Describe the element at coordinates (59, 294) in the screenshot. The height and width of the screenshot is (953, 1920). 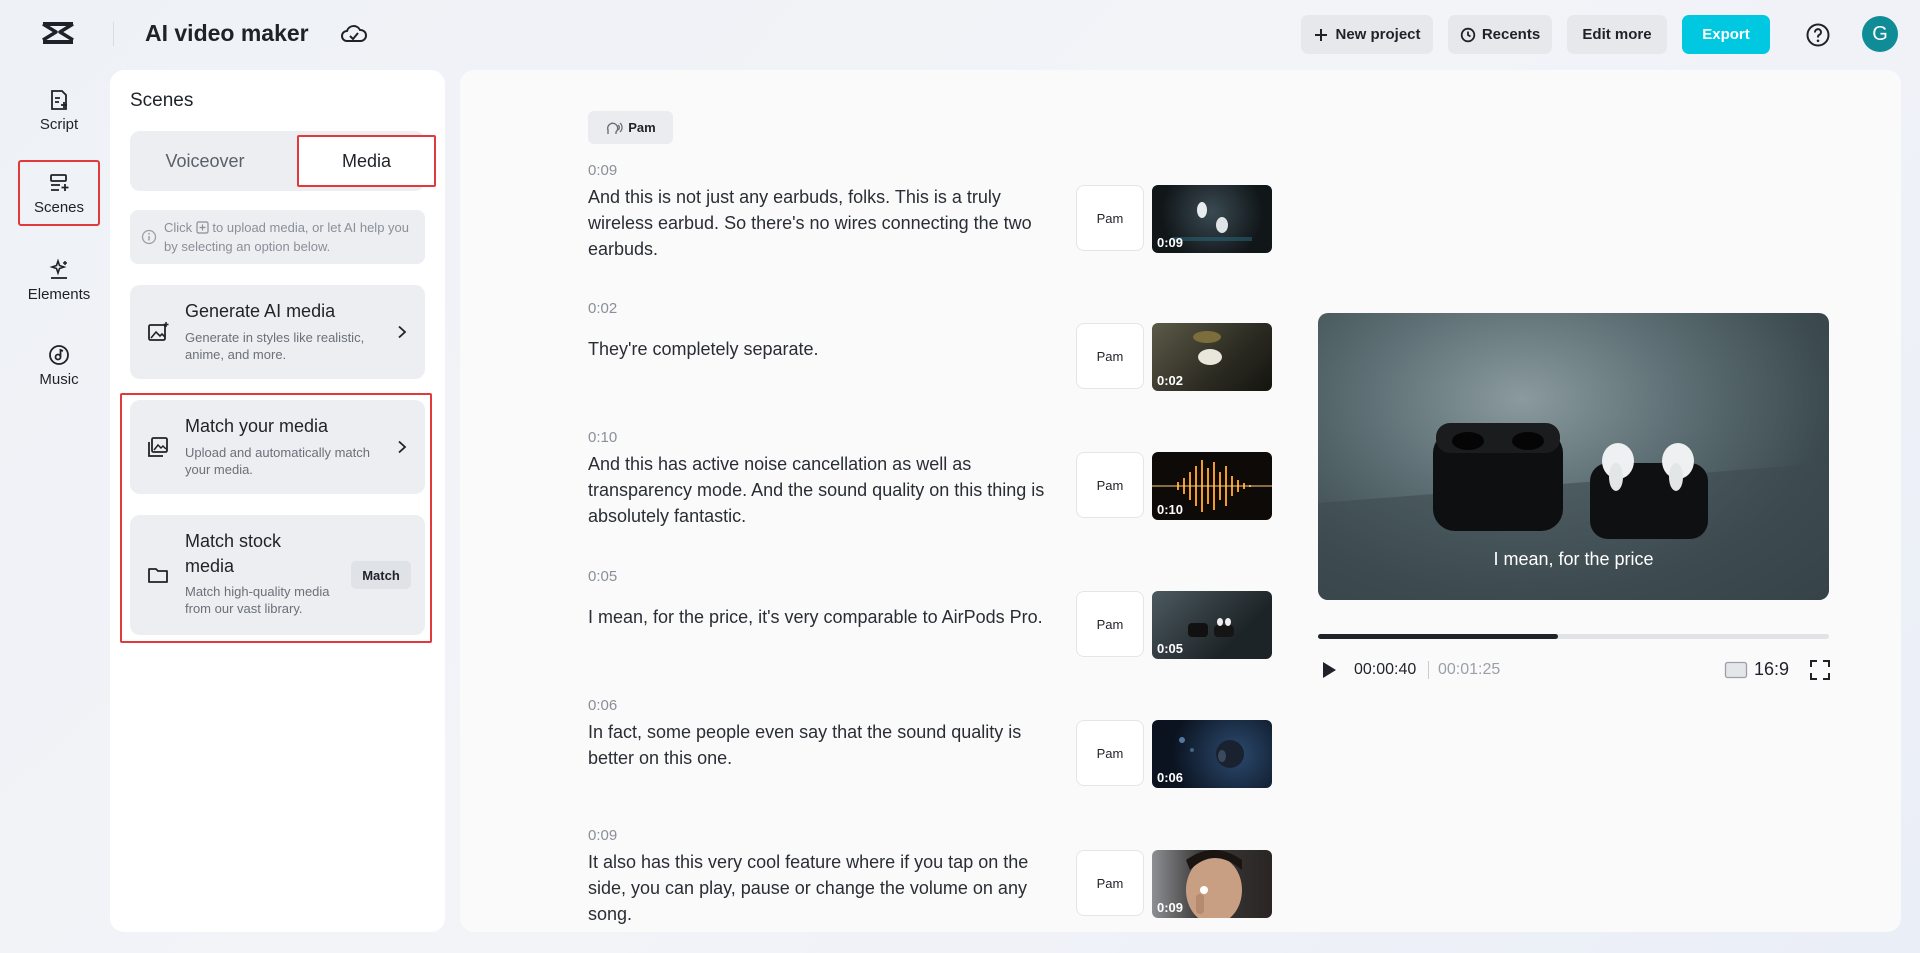
I see `rail-label-elements: Elements` at that location.